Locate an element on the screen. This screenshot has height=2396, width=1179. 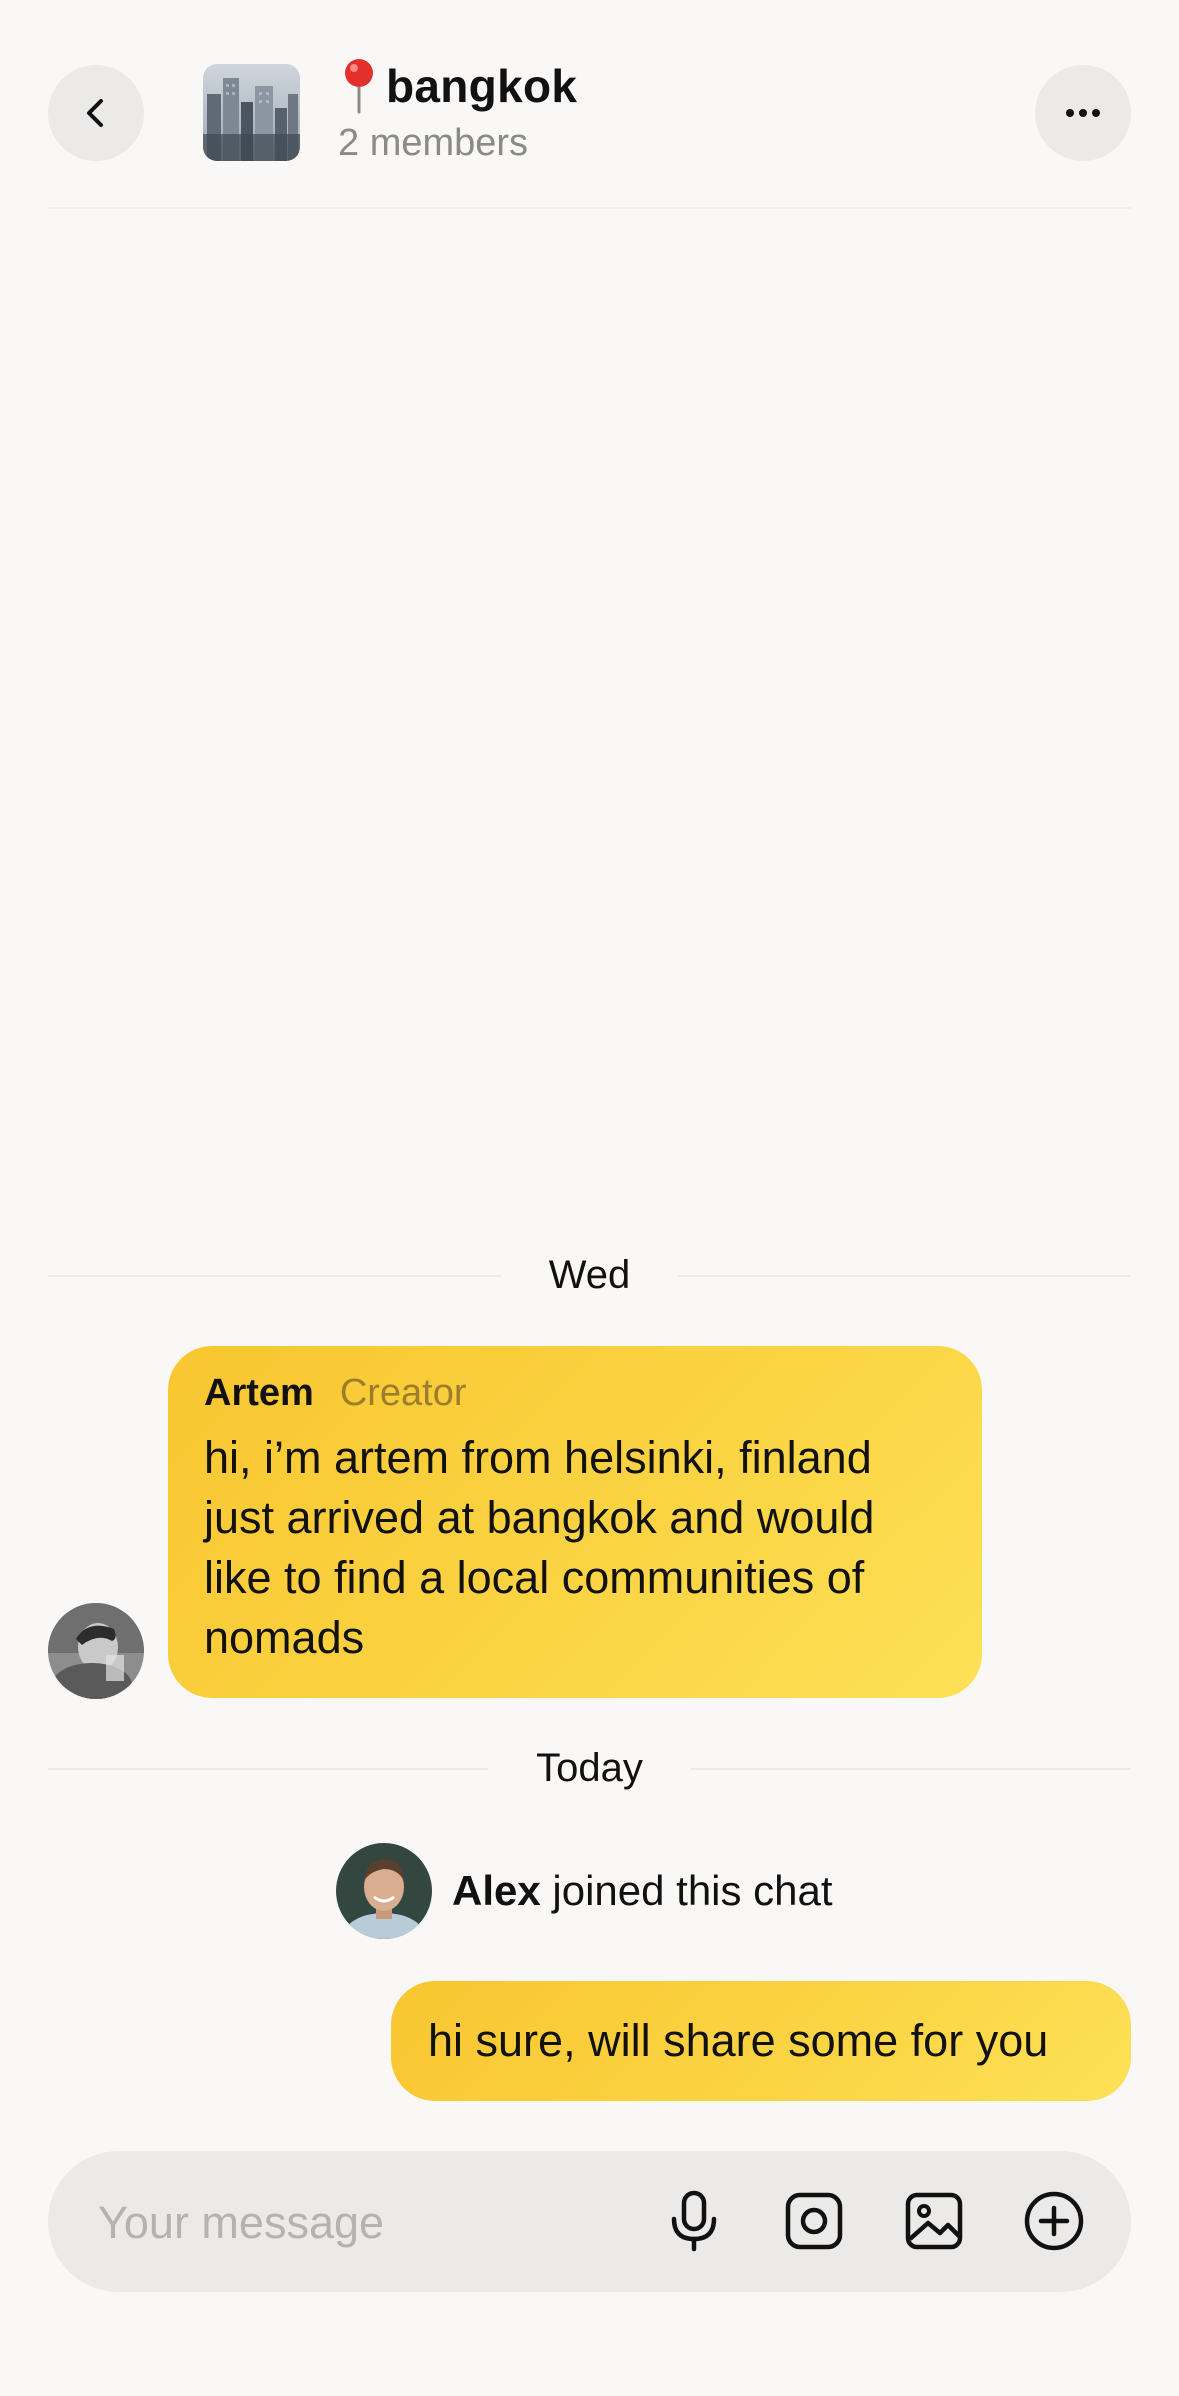
chat-title: bangkok is located at coordinates (482, 86).